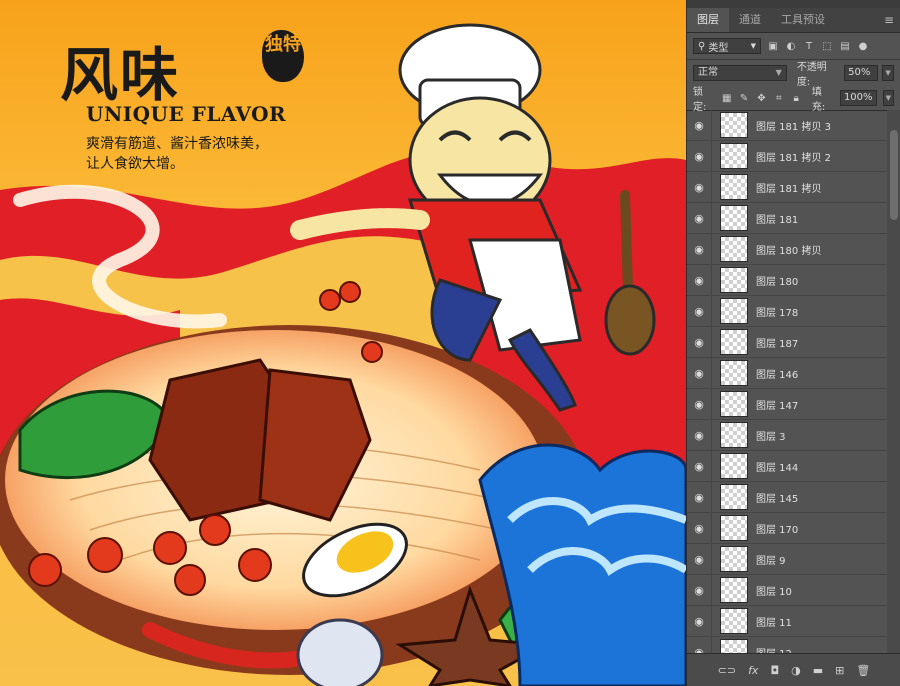  I want to click on layer-row: ◉ 图层 181 拷贝, so click(787, 187).